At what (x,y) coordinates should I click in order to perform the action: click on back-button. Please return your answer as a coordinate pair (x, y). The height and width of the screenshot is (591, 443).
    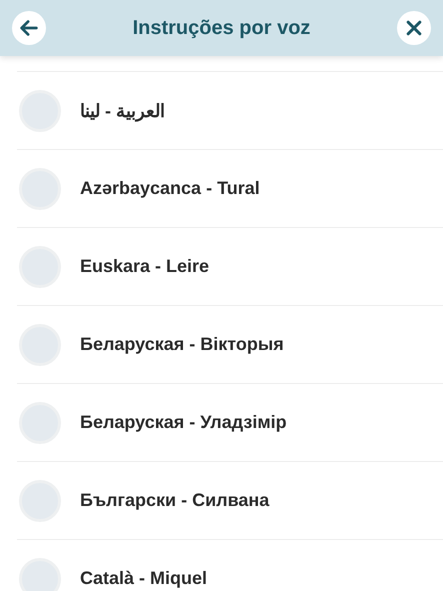
    Looking at the image, I should click on (29, 28).